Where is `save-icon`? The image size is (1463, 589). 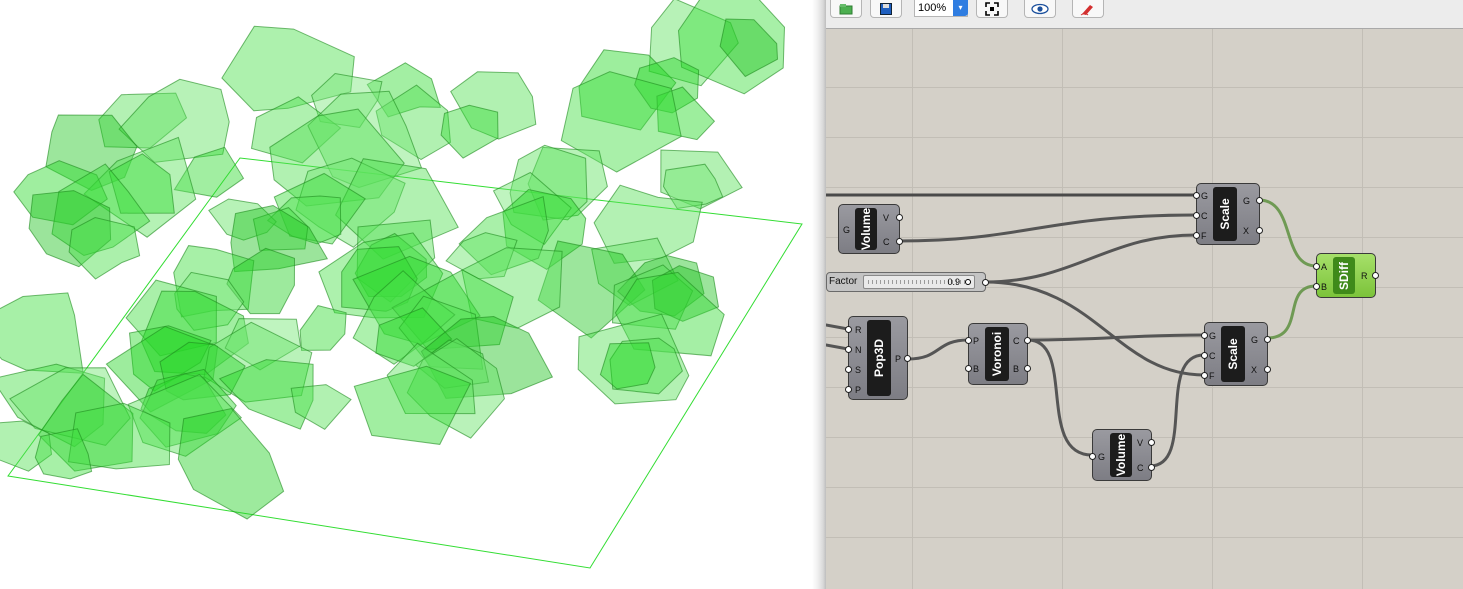
save-icon is located at coordinates (886, 8).